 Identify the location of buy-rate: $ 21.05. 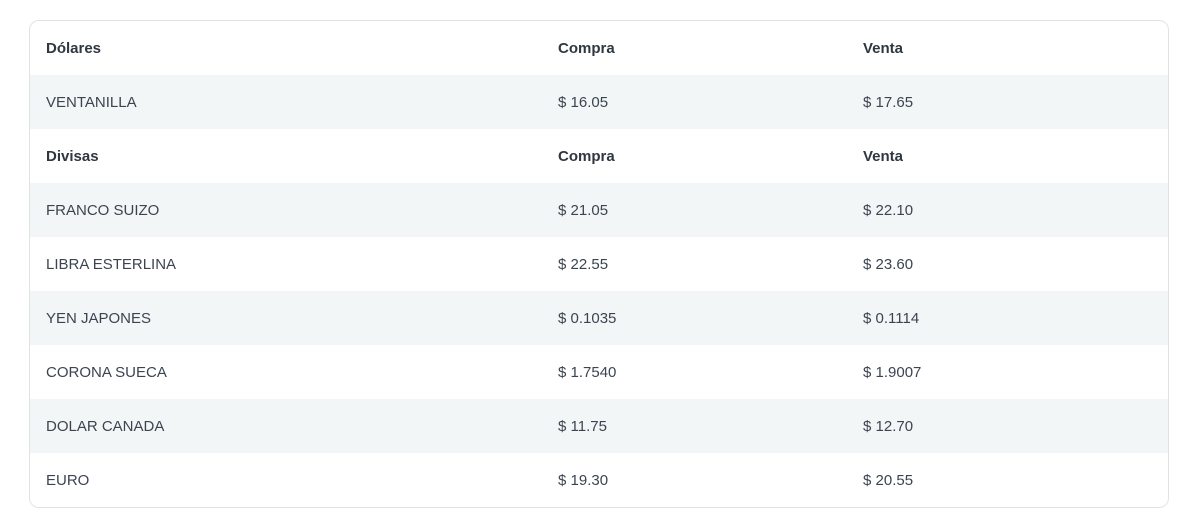
(583, 210).